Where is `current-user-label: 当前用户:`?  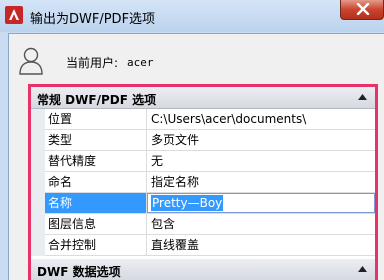 current-user-label: 当前用户: is located at coordinates (92, 63).